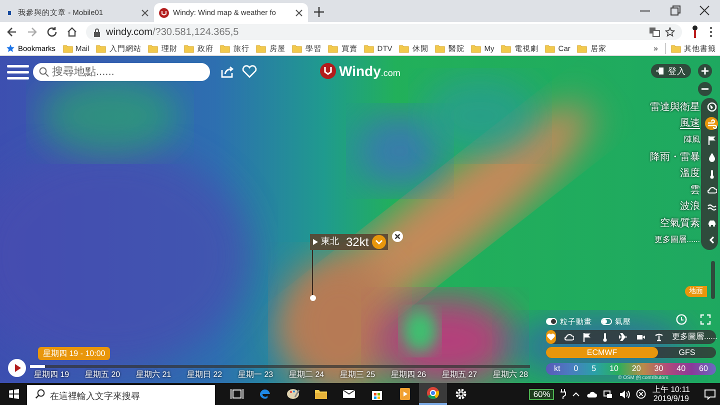 The width and height of the screenshot is (720, 405). What do you see at coordinates (18, 72) in the screenshot?
I see `menu-icon` at bounding box center [18, 72].